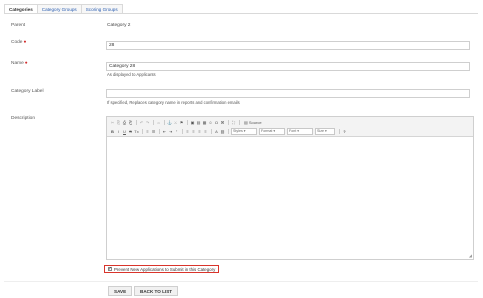 The height and width of the screenshot is (298, 483). What do you see at coordinates (222, 132) in the screenshot?
I see `background-color-icon: ▧` at bounding box center [222, 132].